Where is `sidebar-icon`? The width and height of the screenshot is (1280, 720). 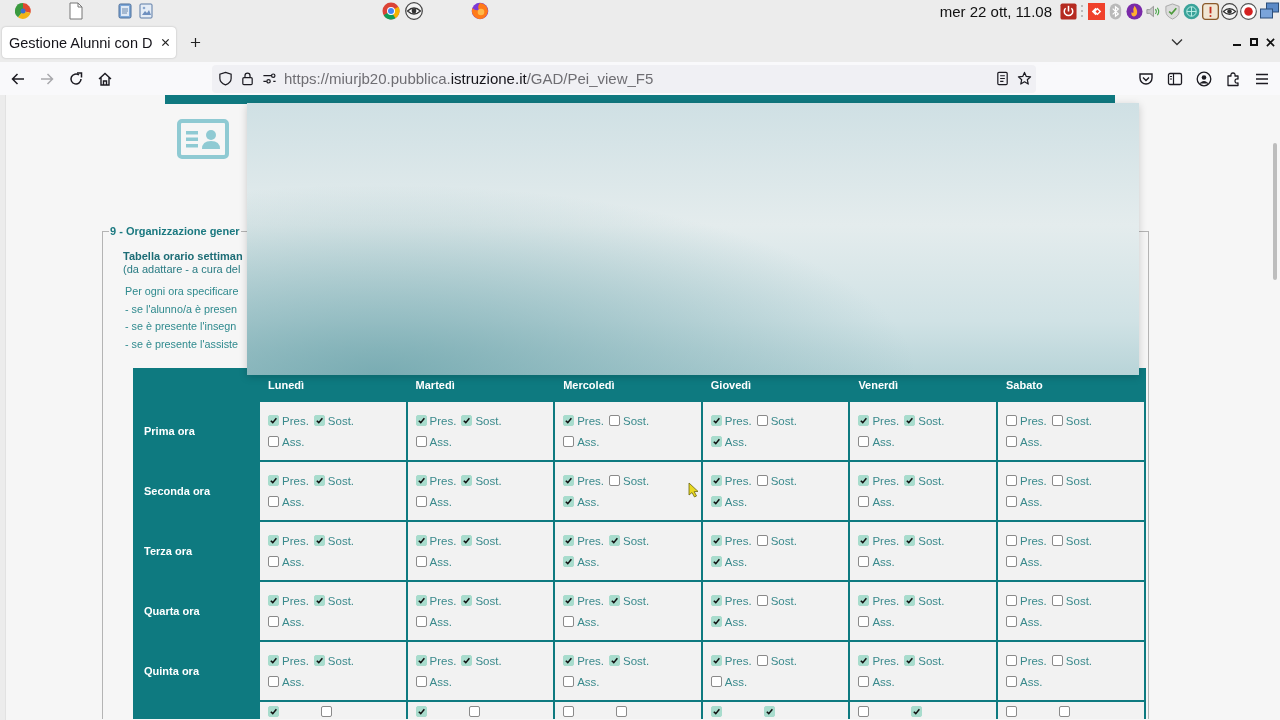
sidebar-icon is located at coordinates (1175, 78).